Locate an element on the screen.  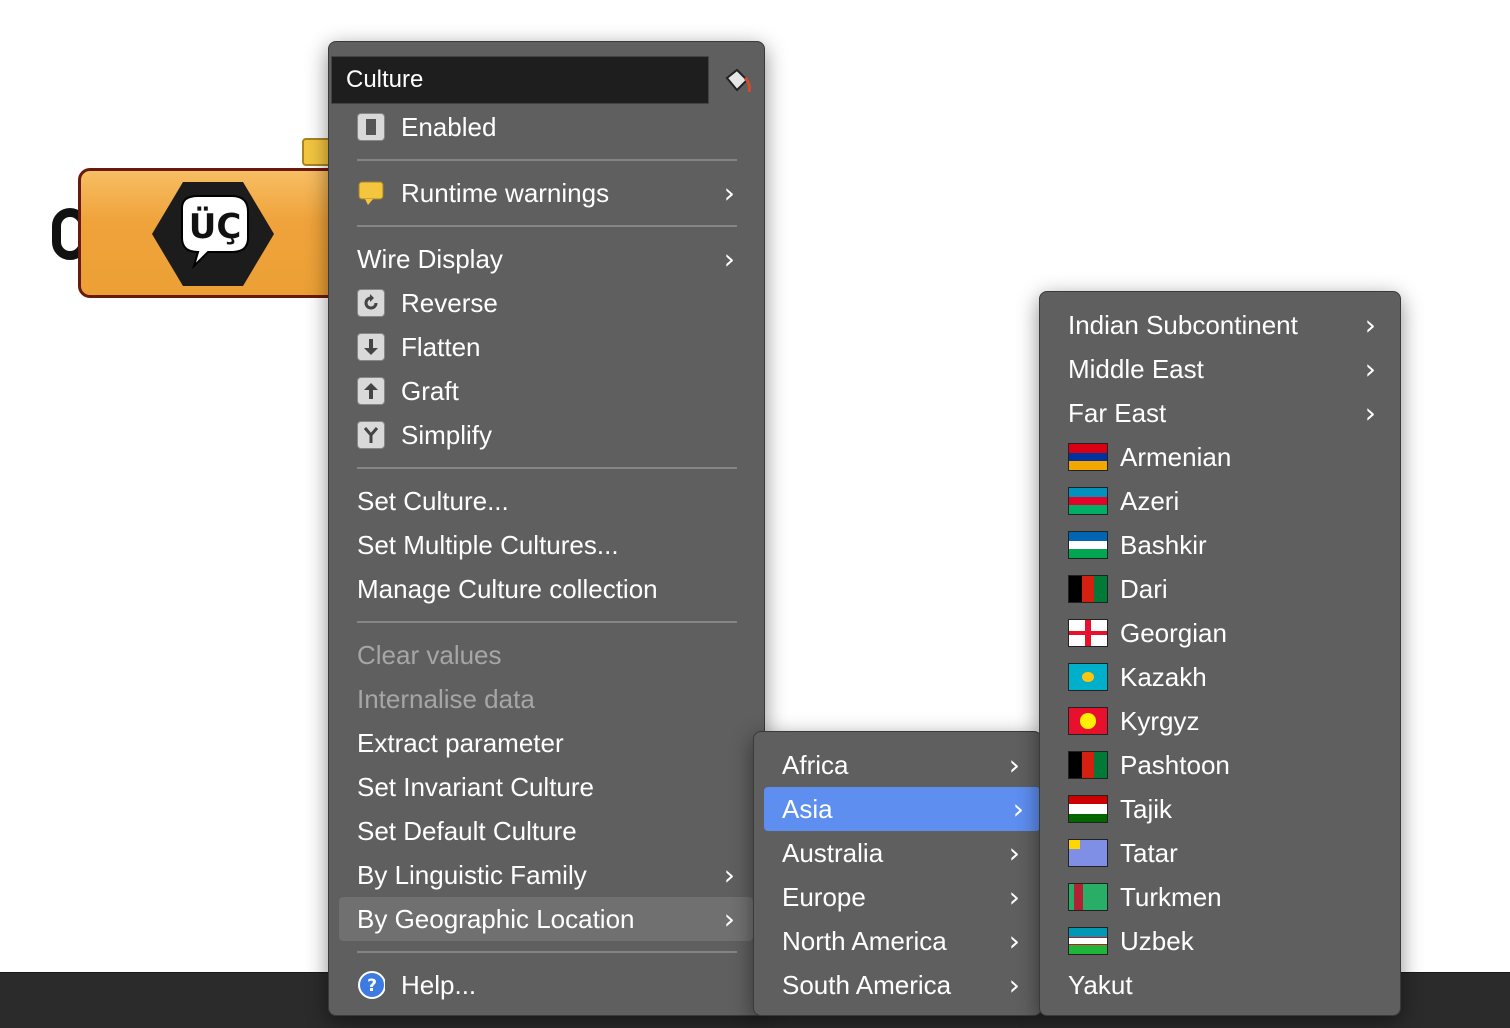
menu-item-by-geographic-location: By Geographic Location › is located at coordinates (546, 919).